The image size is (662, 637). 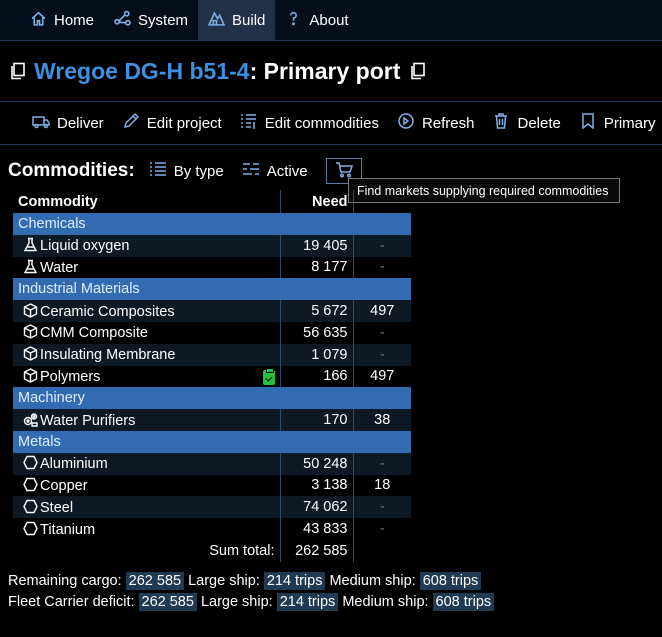 I want to click on table-row: CMM Composite 56 635 -, so click(x=212, y=332).